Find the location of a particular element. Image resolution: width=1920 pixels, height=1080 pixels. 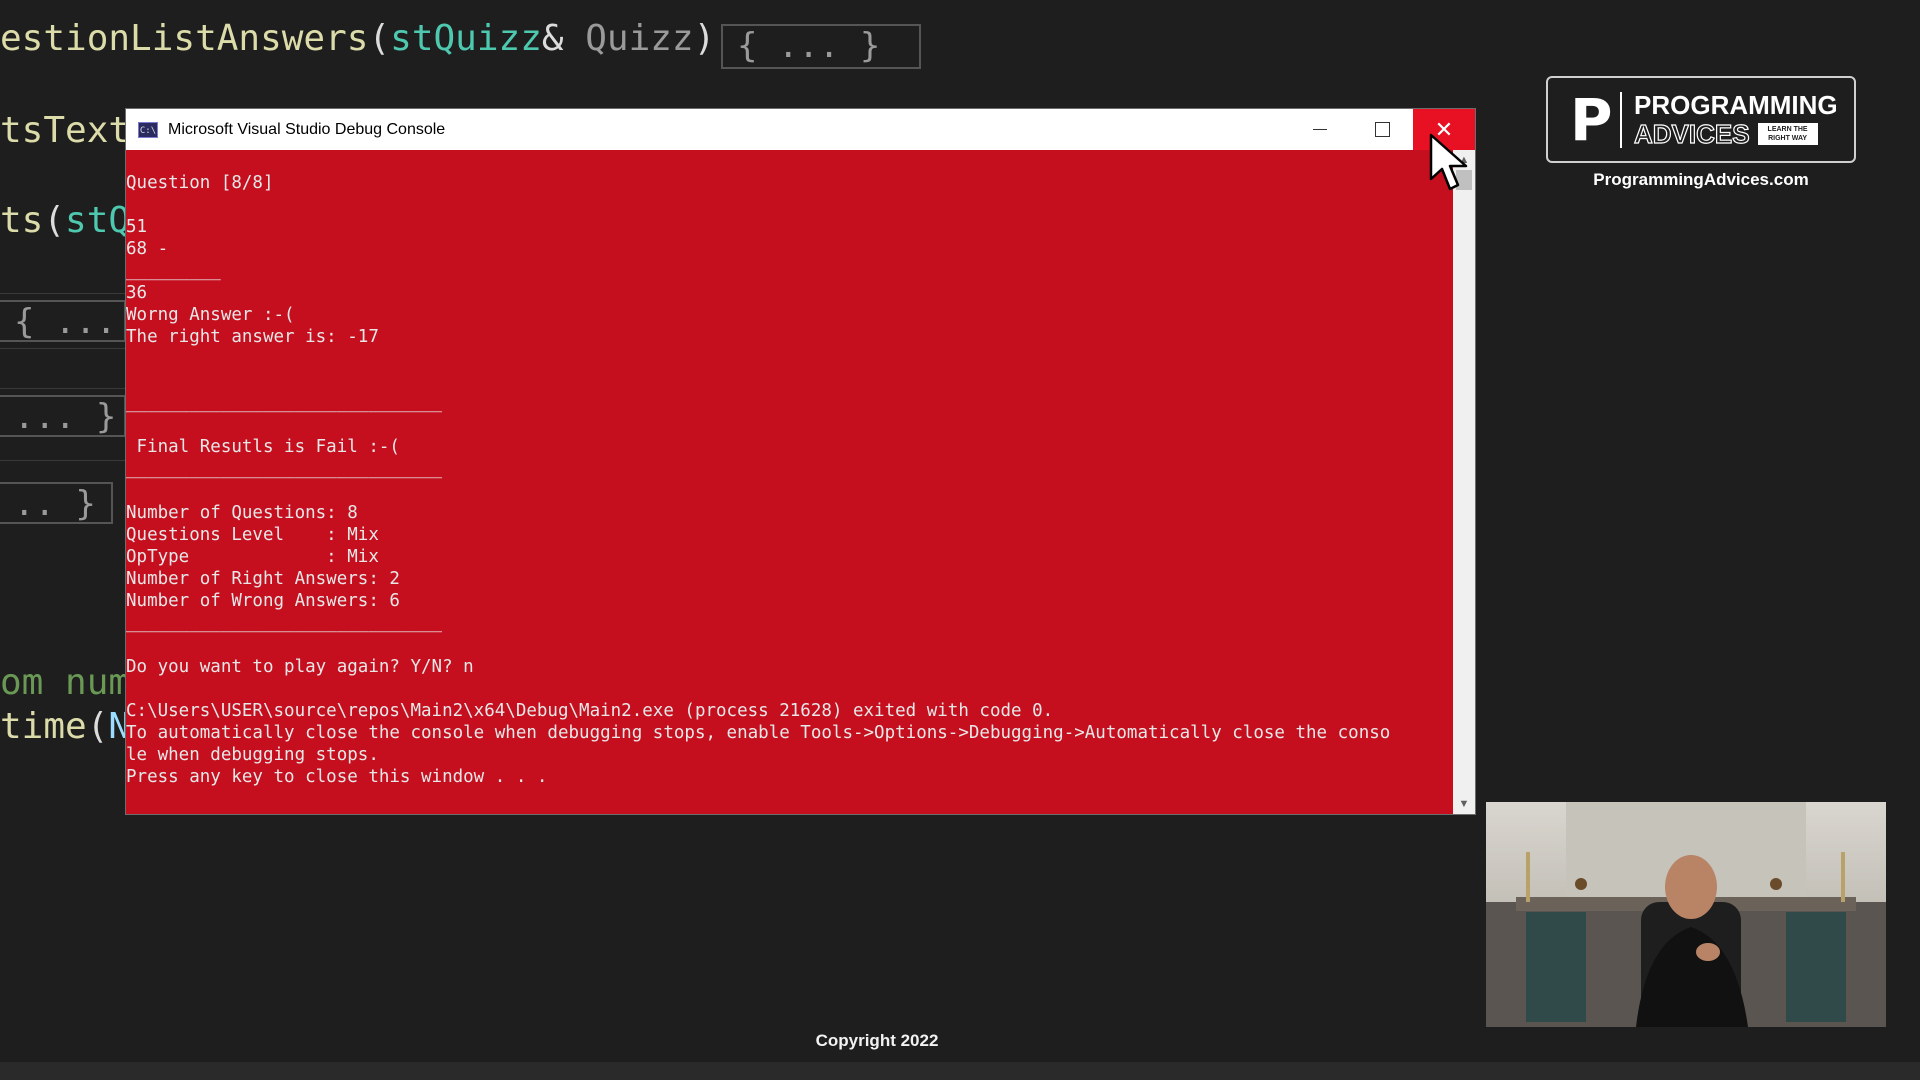

webcam-overlay is located at coordinates (1686, 914).